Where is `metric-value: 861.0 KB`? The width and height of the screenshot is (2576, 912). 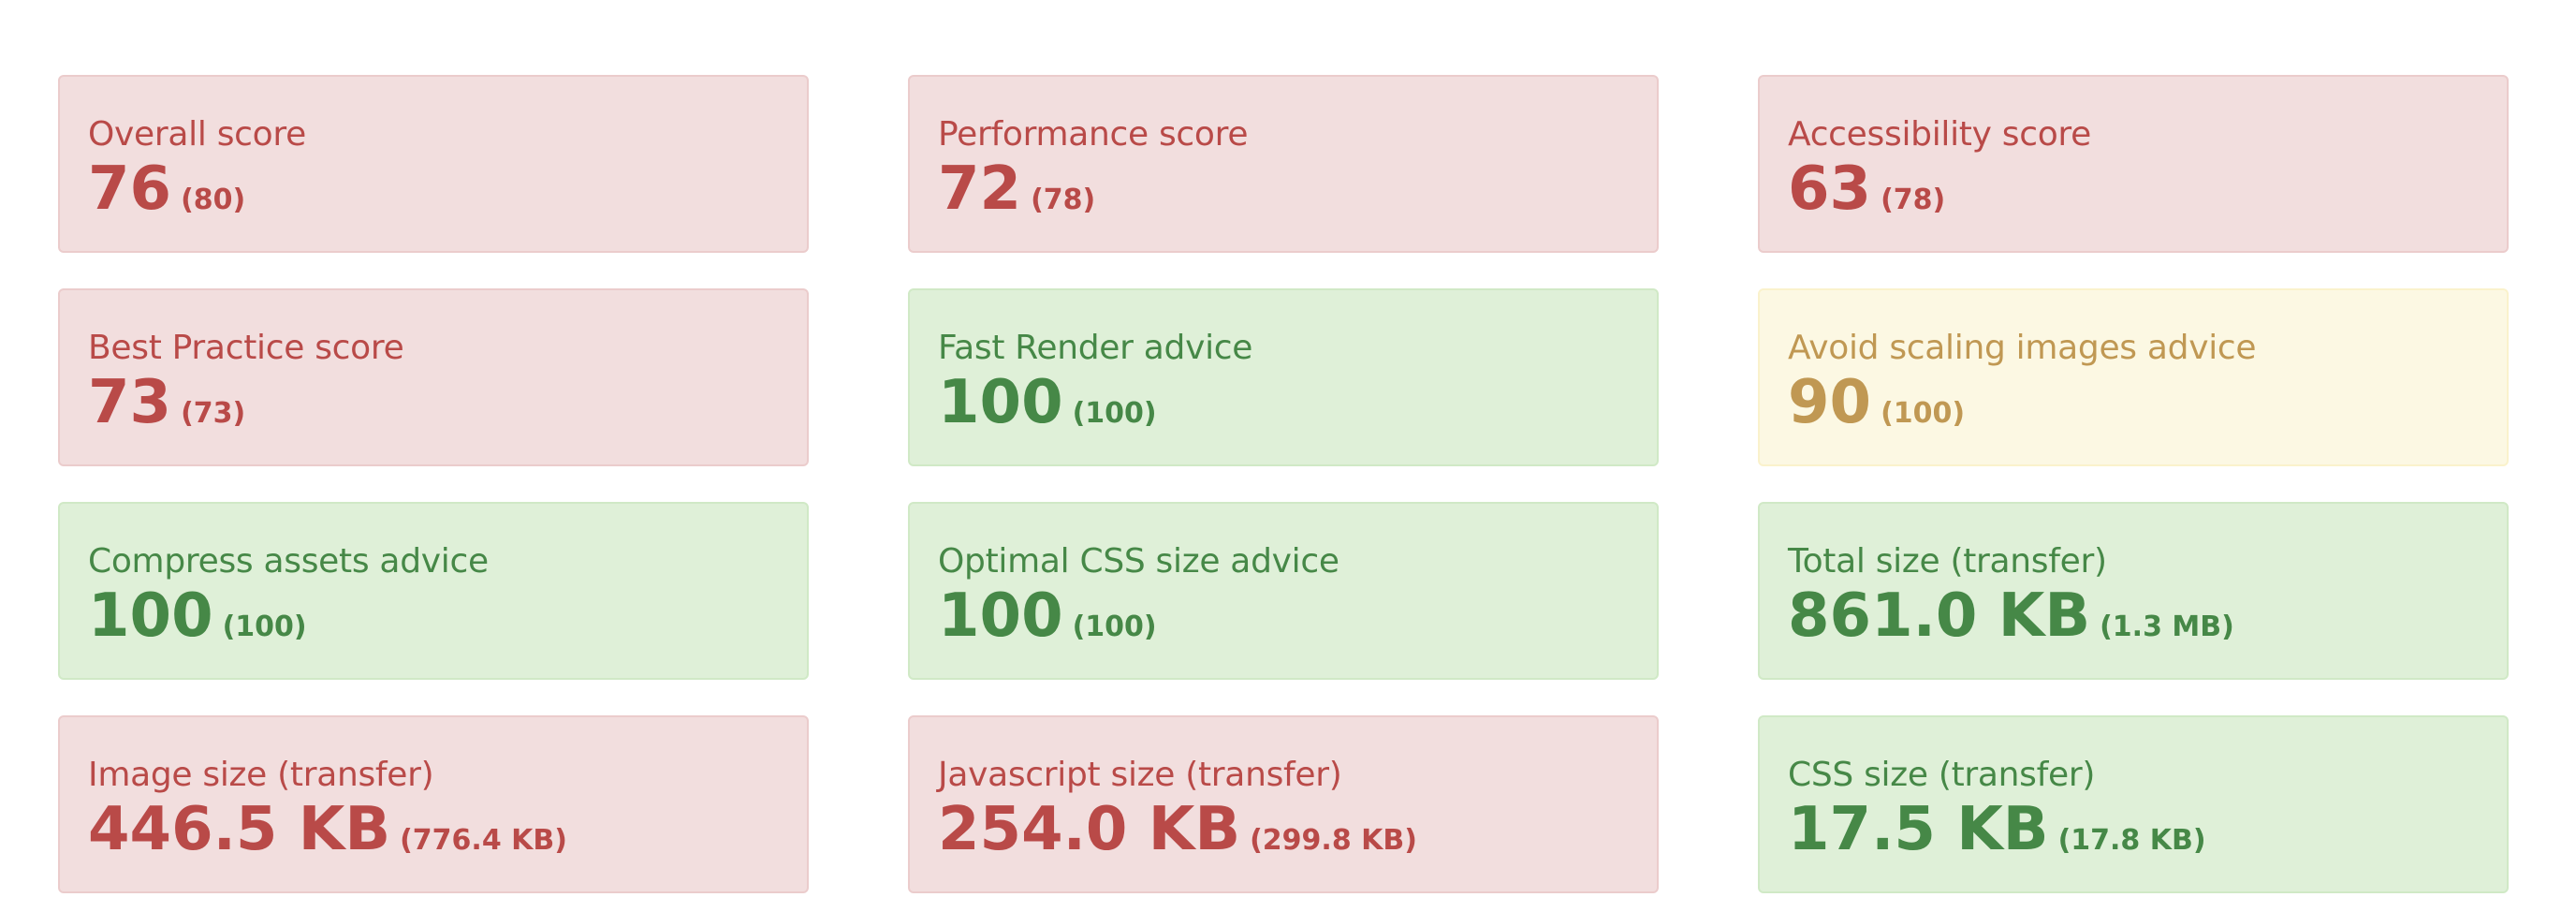
metric-value: 861.0 KB is located at coordinates (1939, 616).